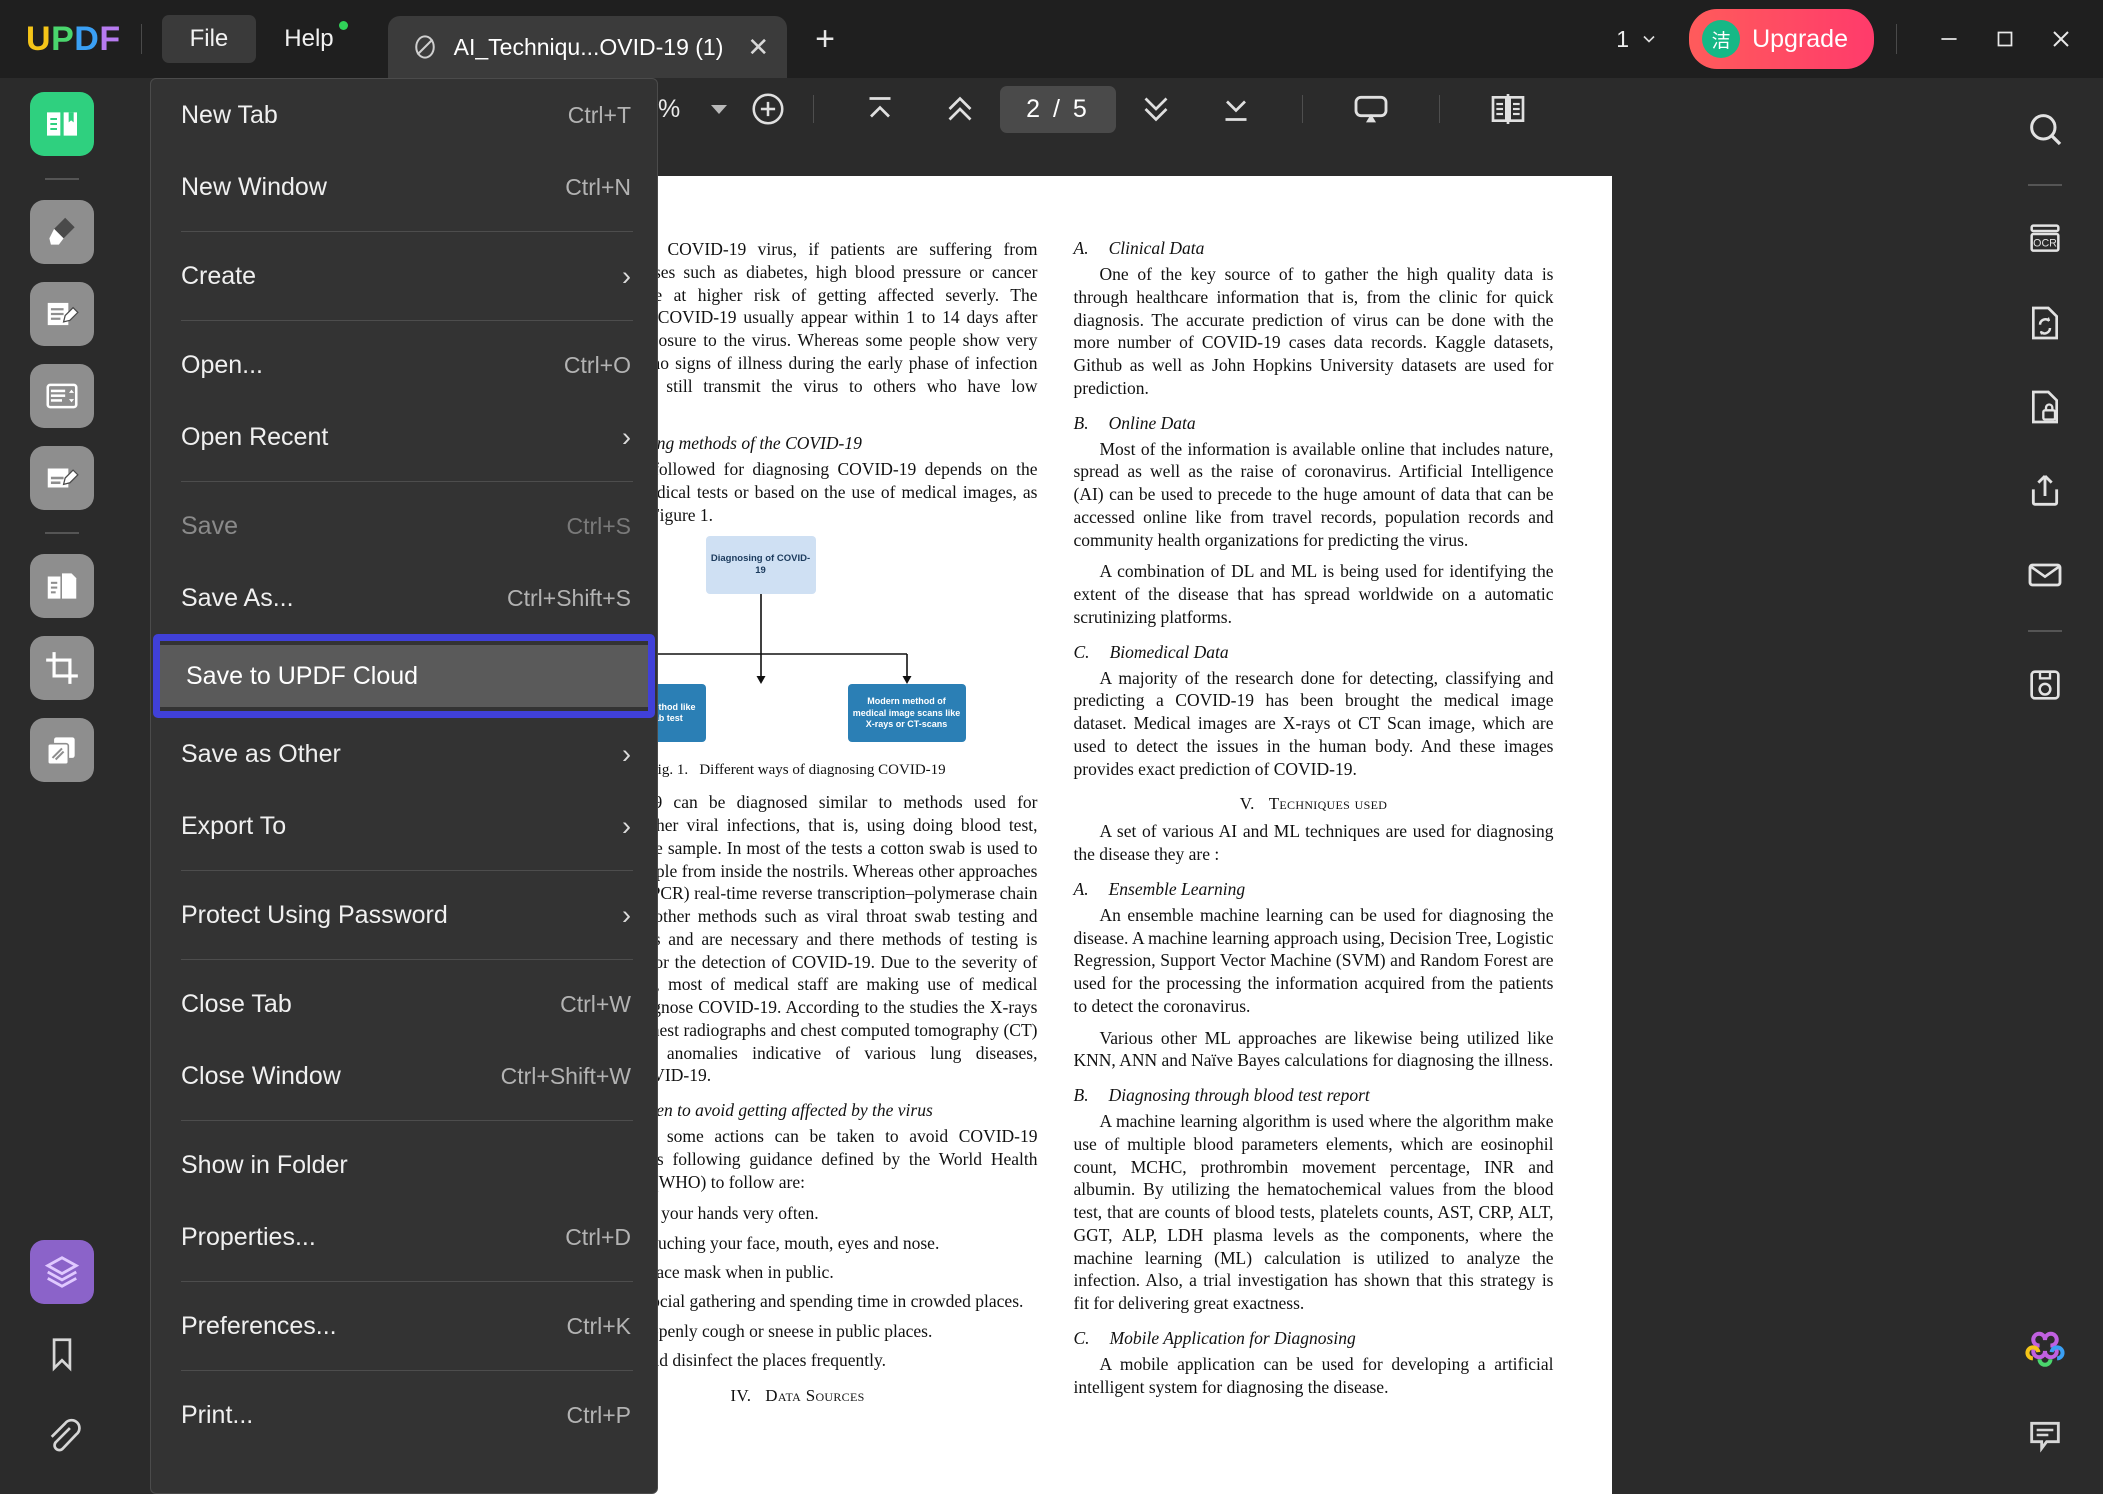 The width and height of the screenshot is (2103, 1494). I want to click on sidebar-item-crop, so click(62, 668).